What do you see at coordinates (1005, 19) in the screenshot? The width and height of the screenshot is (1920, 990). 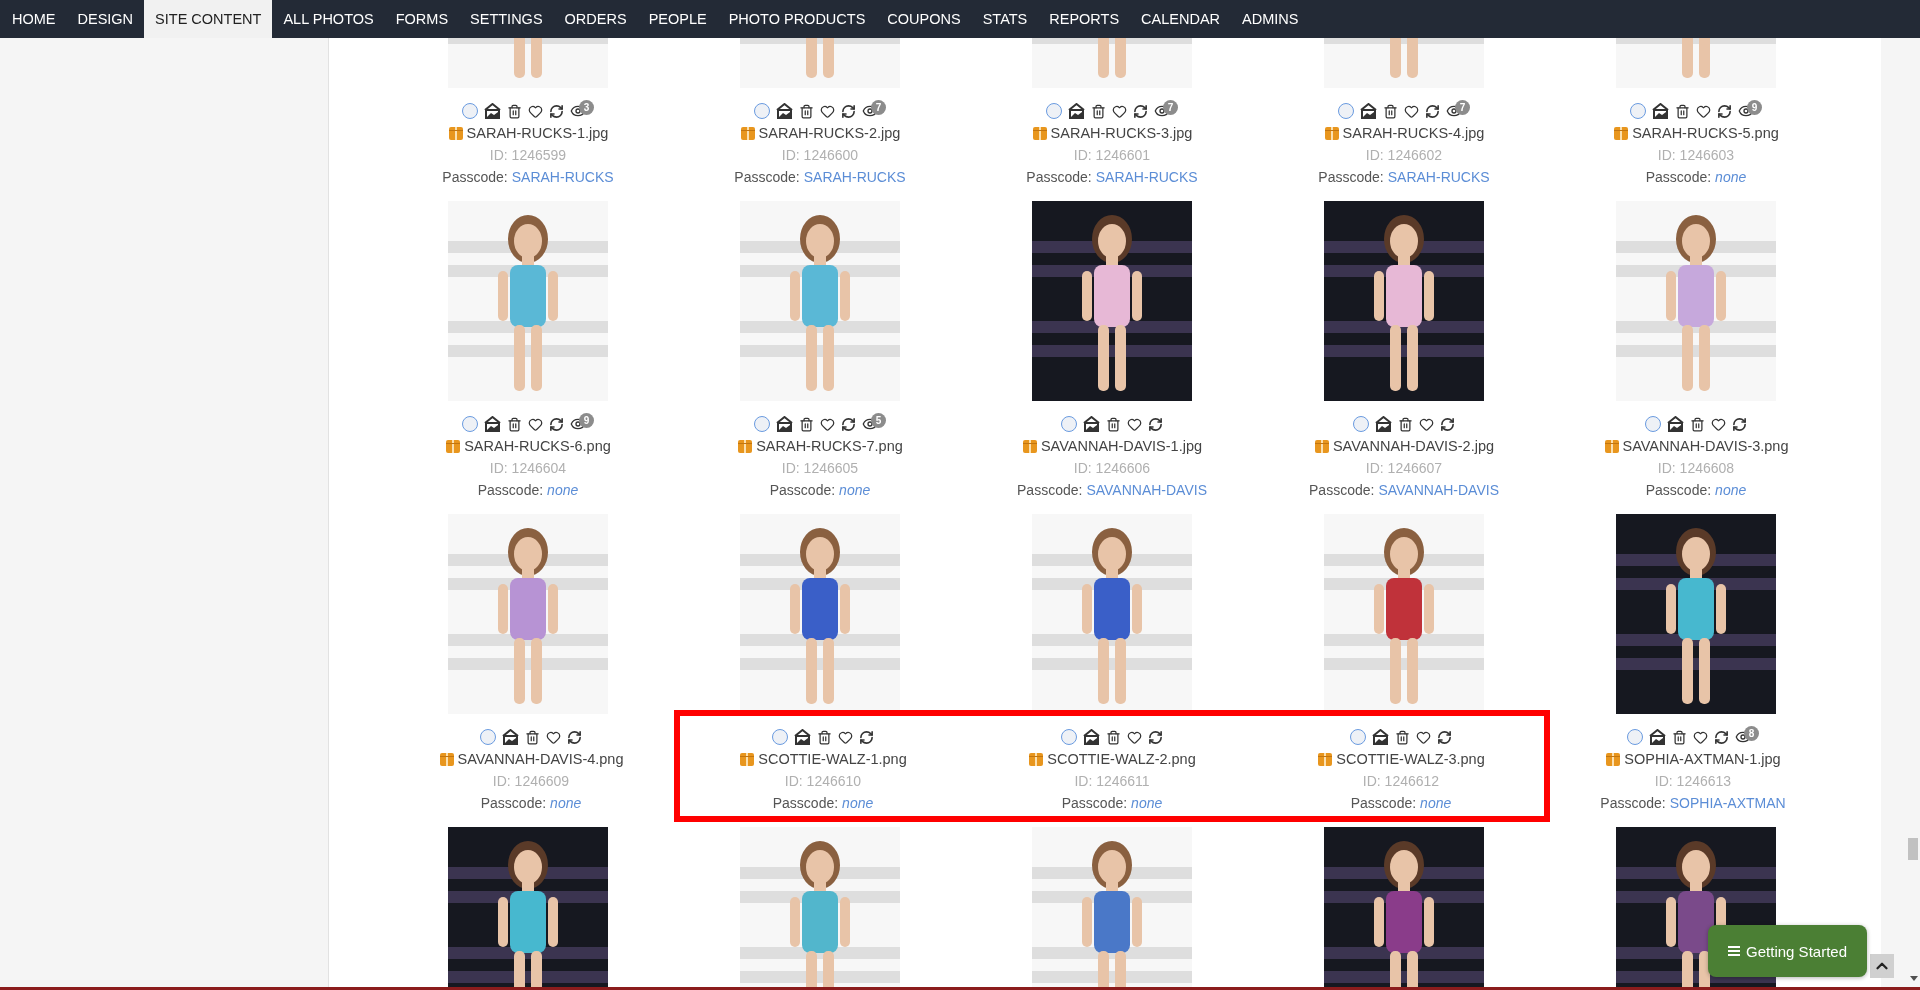 I see `nav-tab: STATS` at bounding box center [1005, 19].